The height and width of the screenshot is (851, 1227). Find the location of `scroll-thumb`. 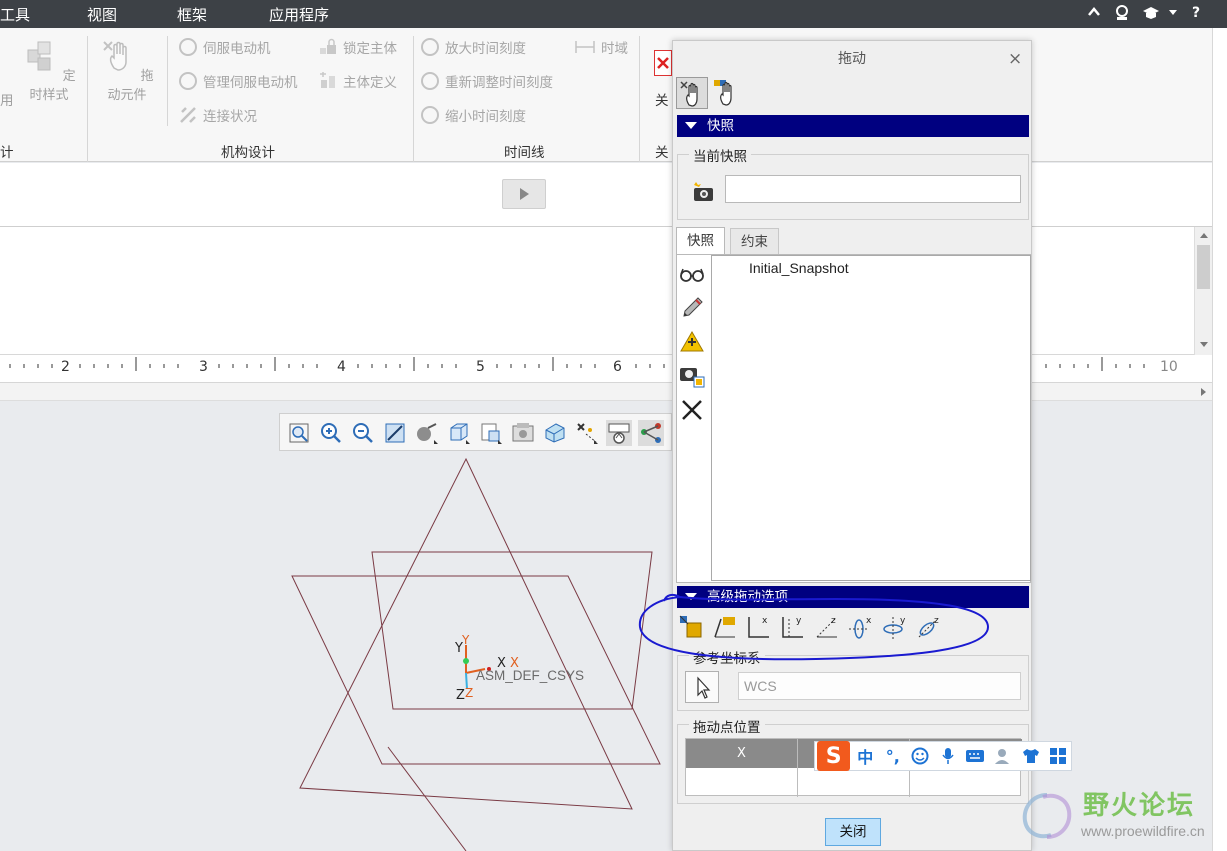

scroll-thumb is located at coordinates (1203, 267).